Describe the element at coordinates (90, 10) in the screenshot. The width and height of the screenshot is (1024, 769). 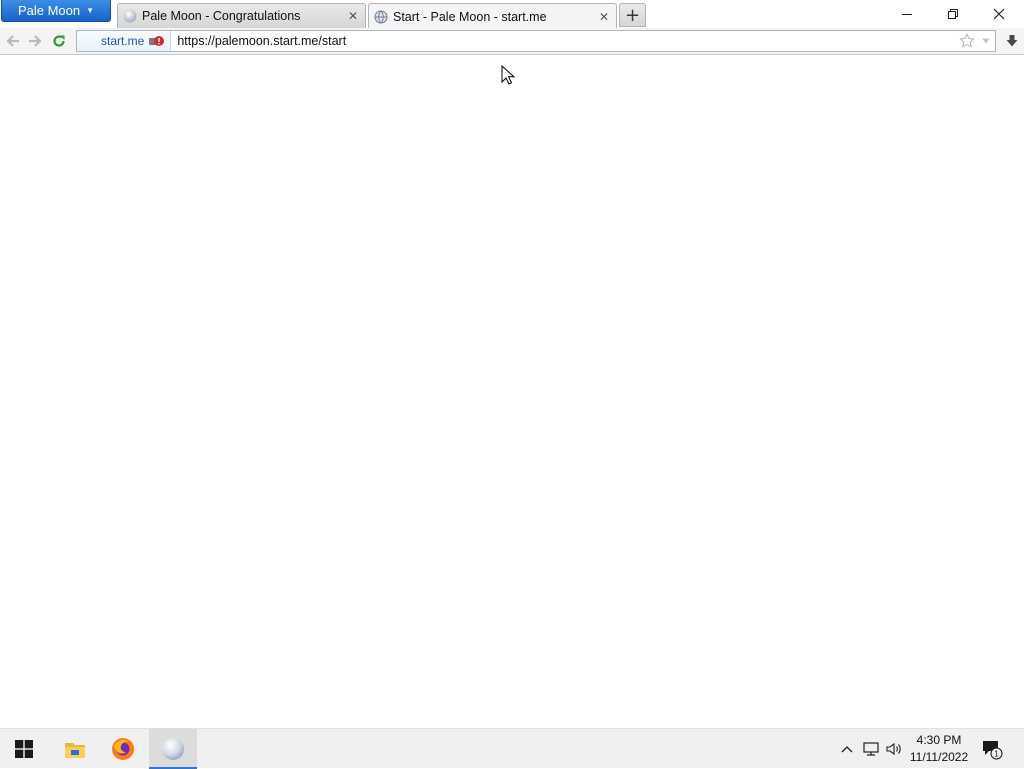
I see `caret-down-icon: ▼` at that location.